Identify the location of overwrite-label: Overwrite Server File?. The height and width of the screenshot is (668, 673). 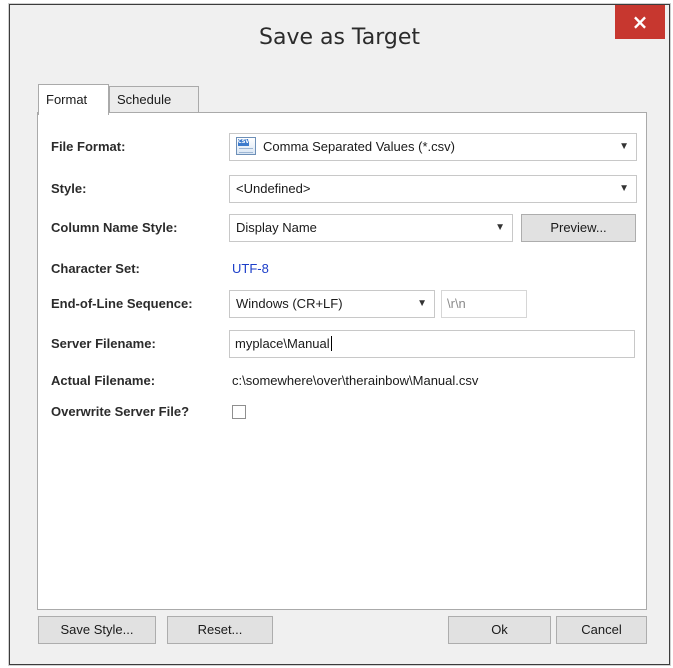
(120, 411).